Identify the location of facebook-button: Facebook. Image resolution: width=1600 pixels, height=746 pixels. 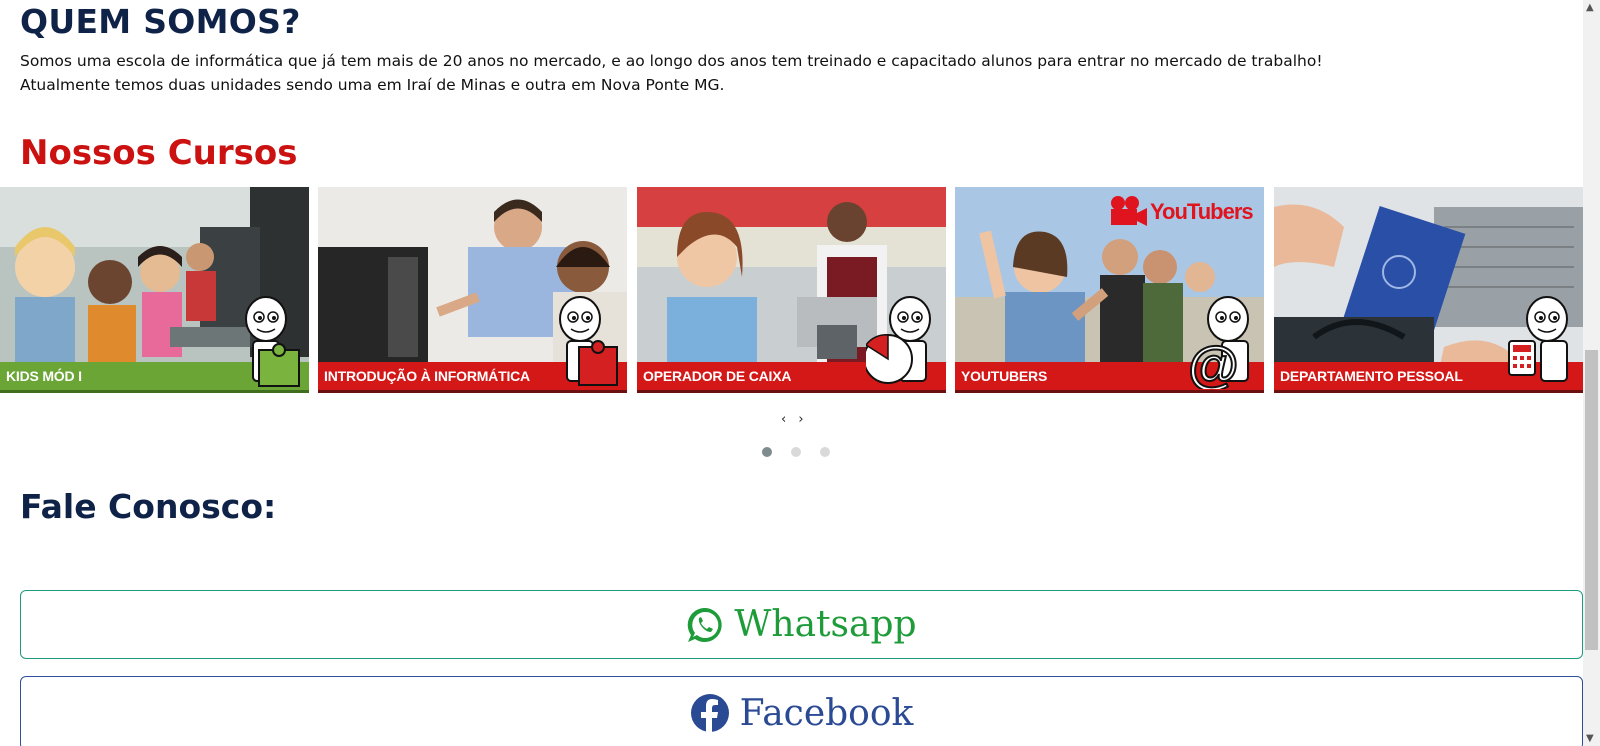
(801, 711).